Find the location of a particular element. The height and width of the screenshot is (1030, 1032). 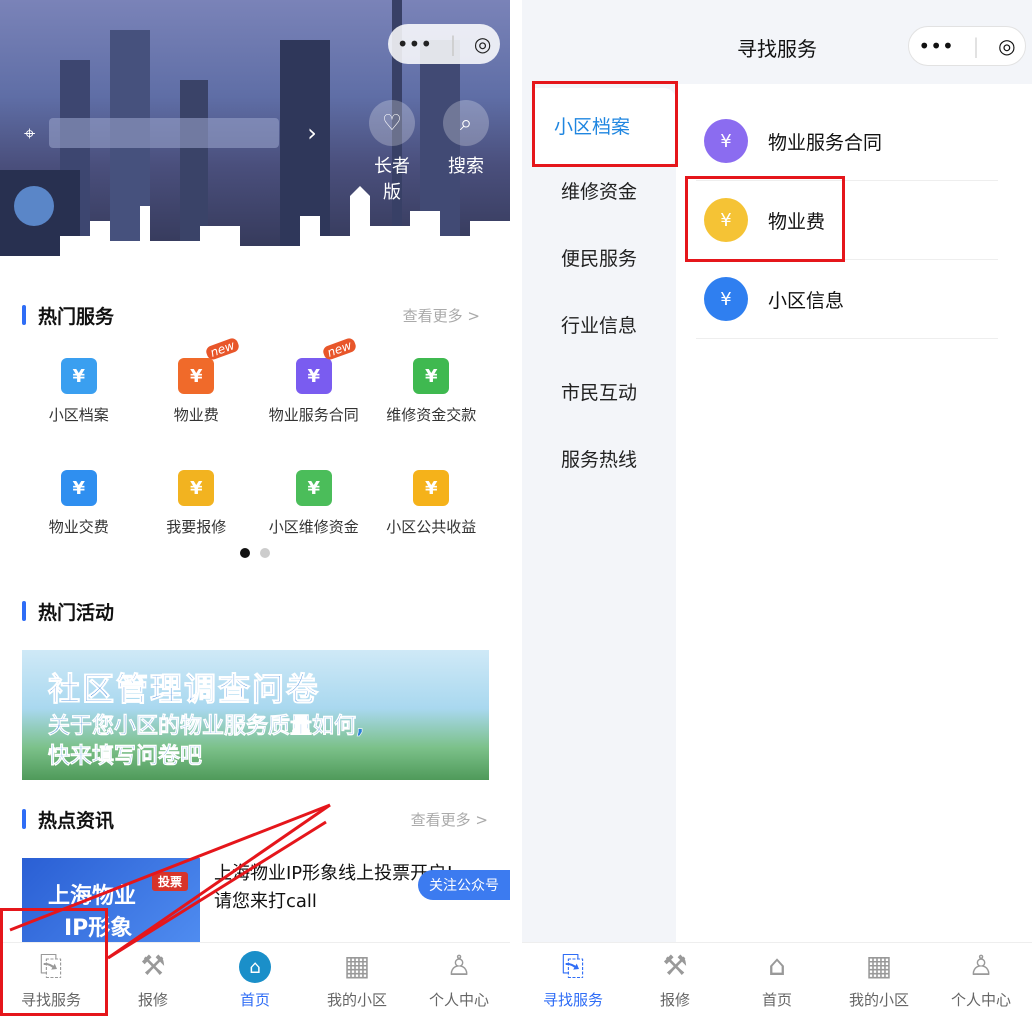

panel-divider is located at coordinates (516, 515).